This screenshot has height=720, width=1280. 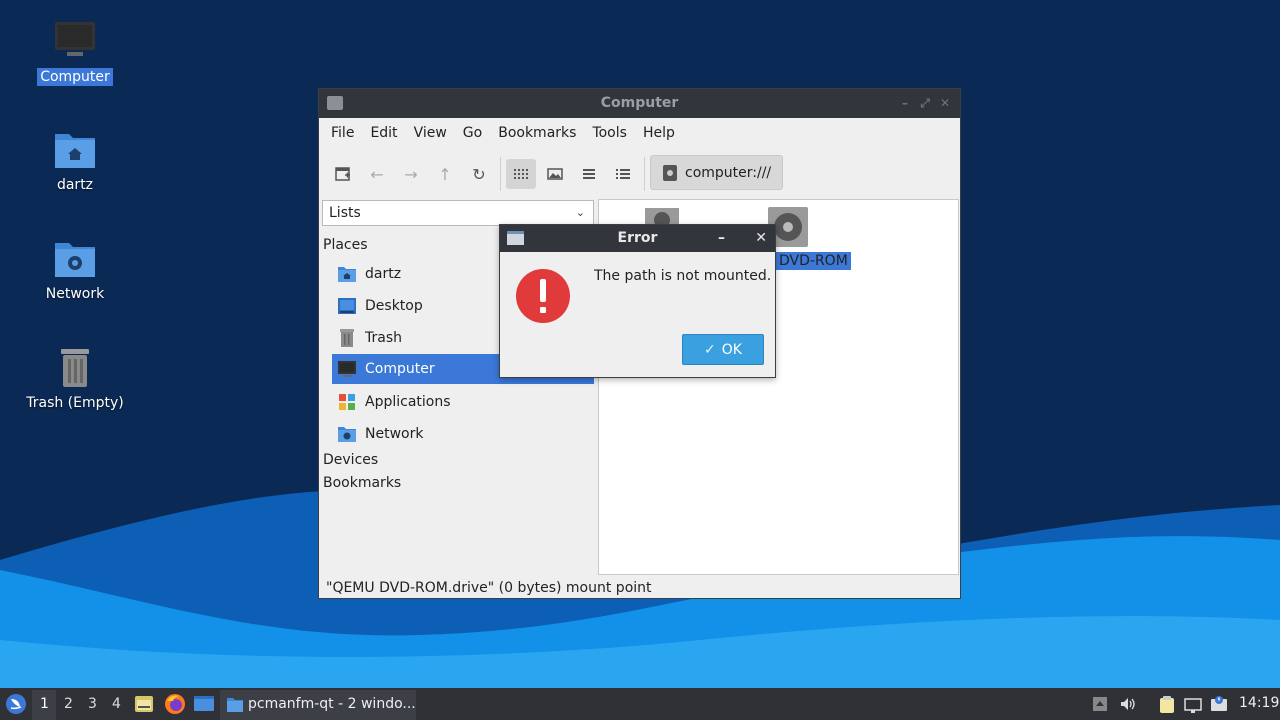 I want to click on sidebar-item-network: Network, so click(x=463, y=434).